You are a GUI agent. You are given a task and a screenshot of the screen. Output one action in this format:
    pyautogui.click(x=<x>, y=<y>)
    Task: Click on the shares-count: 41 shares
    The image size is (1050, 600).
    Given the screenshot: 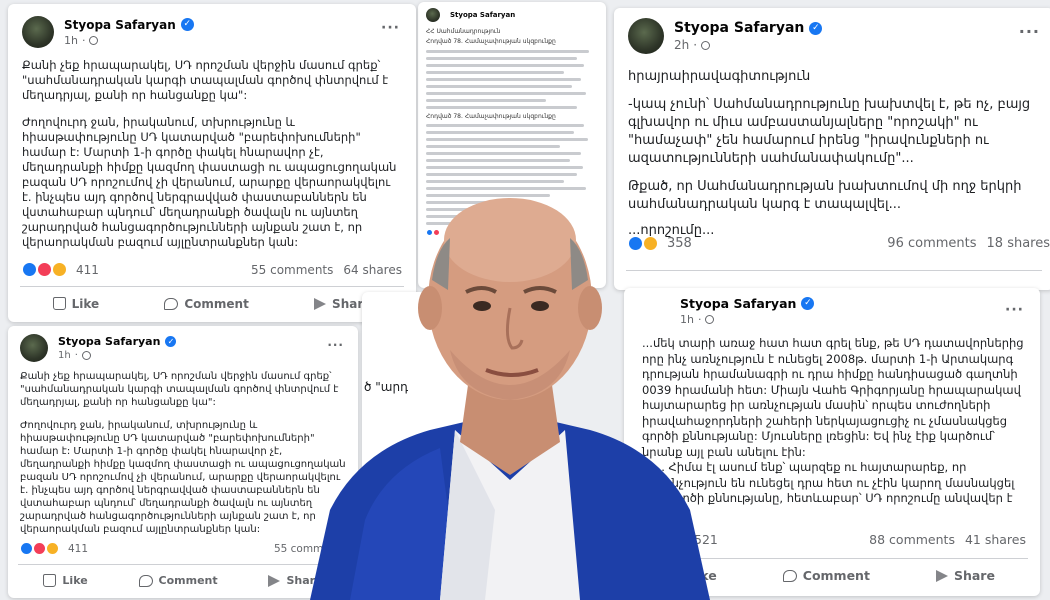 What is the action you would take?
    pyautogui.click(x=995, y=539)
    